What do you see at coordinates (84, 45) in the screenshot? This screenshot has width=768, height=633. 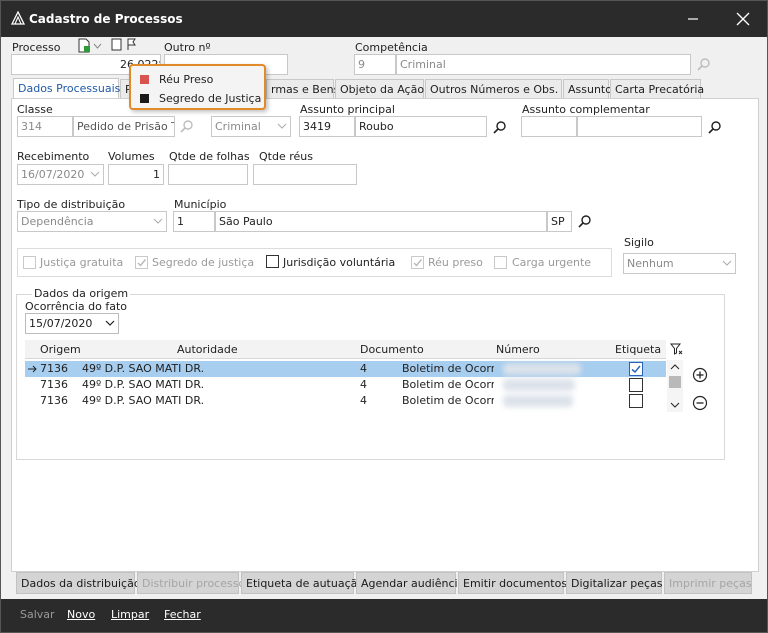 I see `new-document-icon` at bounding box center [84, 45].